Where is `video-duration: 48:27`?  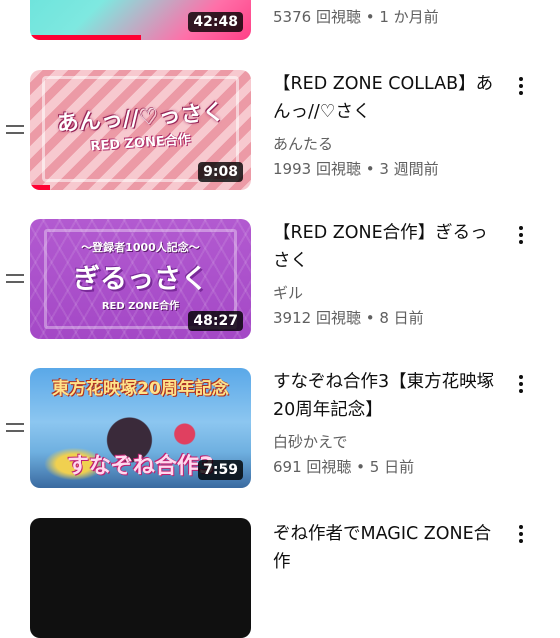 video-duration: 48:27 is located at coordinates (215, 321).